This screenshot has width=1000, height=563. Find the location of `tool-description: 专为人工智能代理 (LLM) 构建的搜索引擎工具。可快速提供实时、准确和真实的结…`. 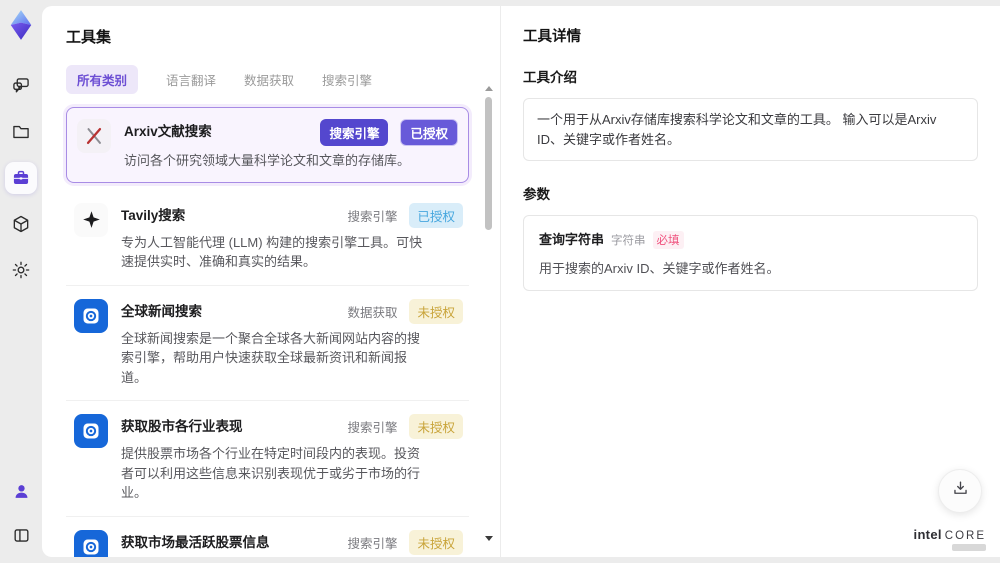

tool-description: 专为人工智能代理 (LLM) 构建的搜索引擎工具。可快速提供实时、准确和真实的结… is located at coordinates (272, 252).